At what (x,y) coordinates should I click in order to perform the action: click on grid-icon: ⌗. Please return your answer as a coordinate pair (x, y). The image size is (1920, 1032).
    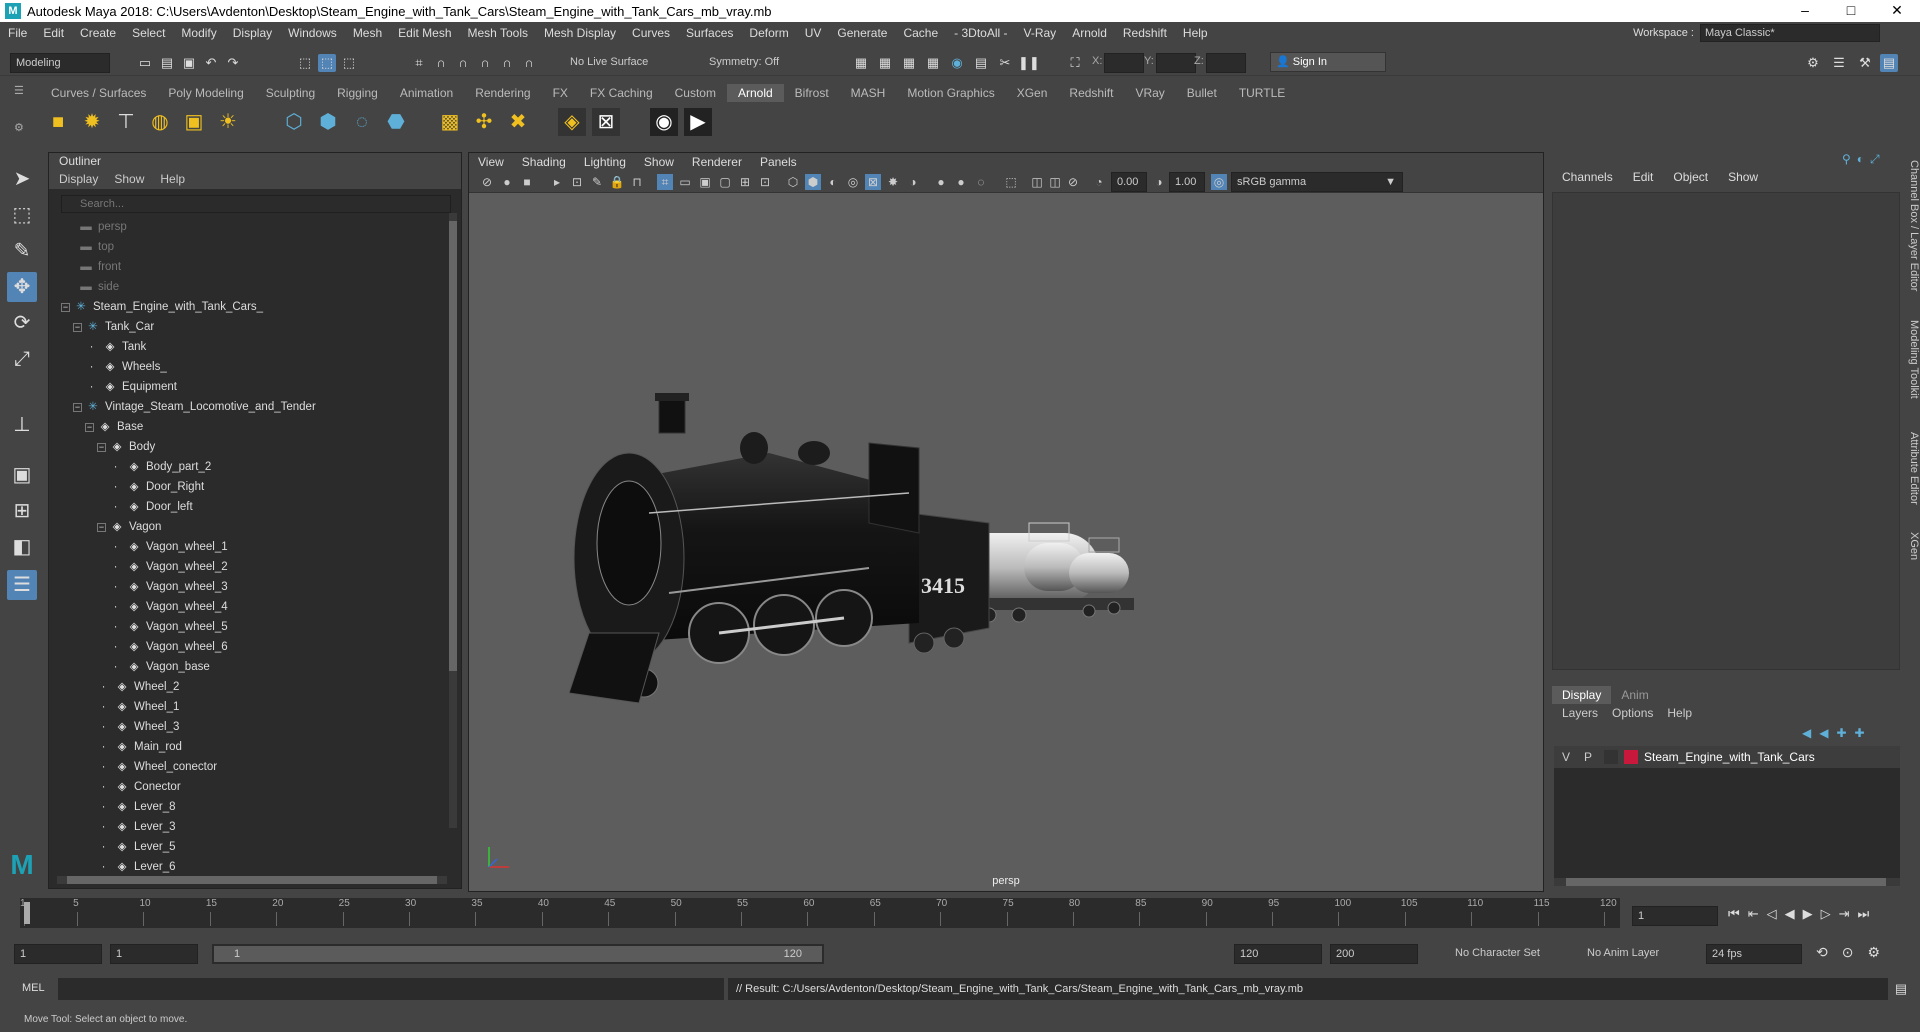
    Looking at the image, I should click on (665, 182).